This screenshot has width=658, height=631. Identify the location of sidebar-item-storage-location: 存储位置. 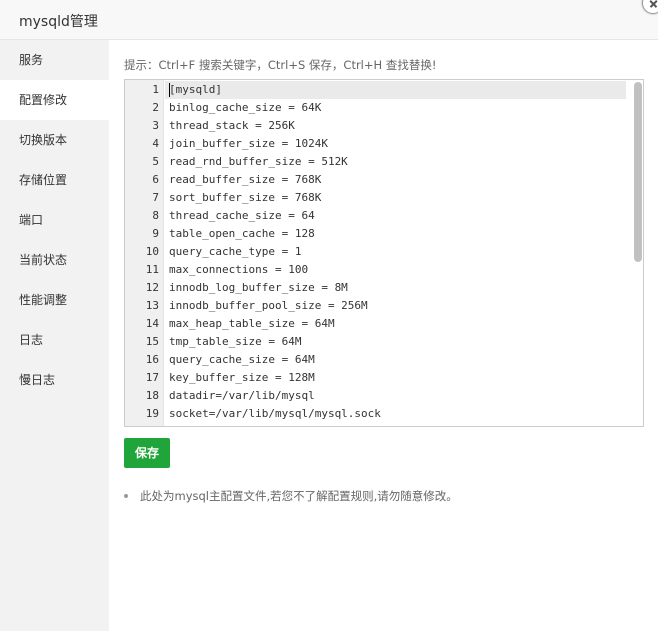
(54, 180).